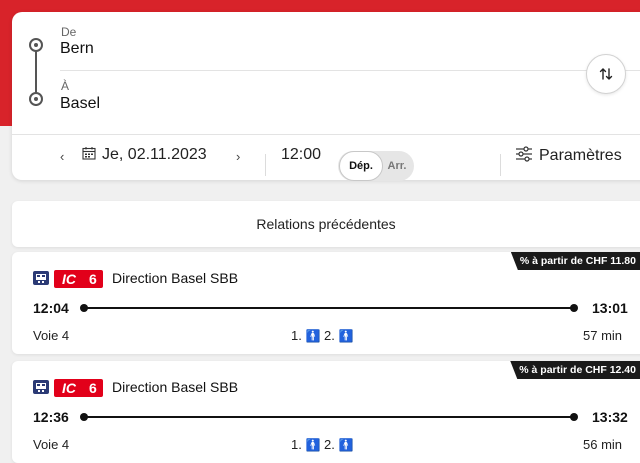 The width and height of the screenshot is (640, 463). What do you see at coordinates (361, 166) in the screenshot?
I see `departure-option: Dép.` at bounding box center [361, 166].